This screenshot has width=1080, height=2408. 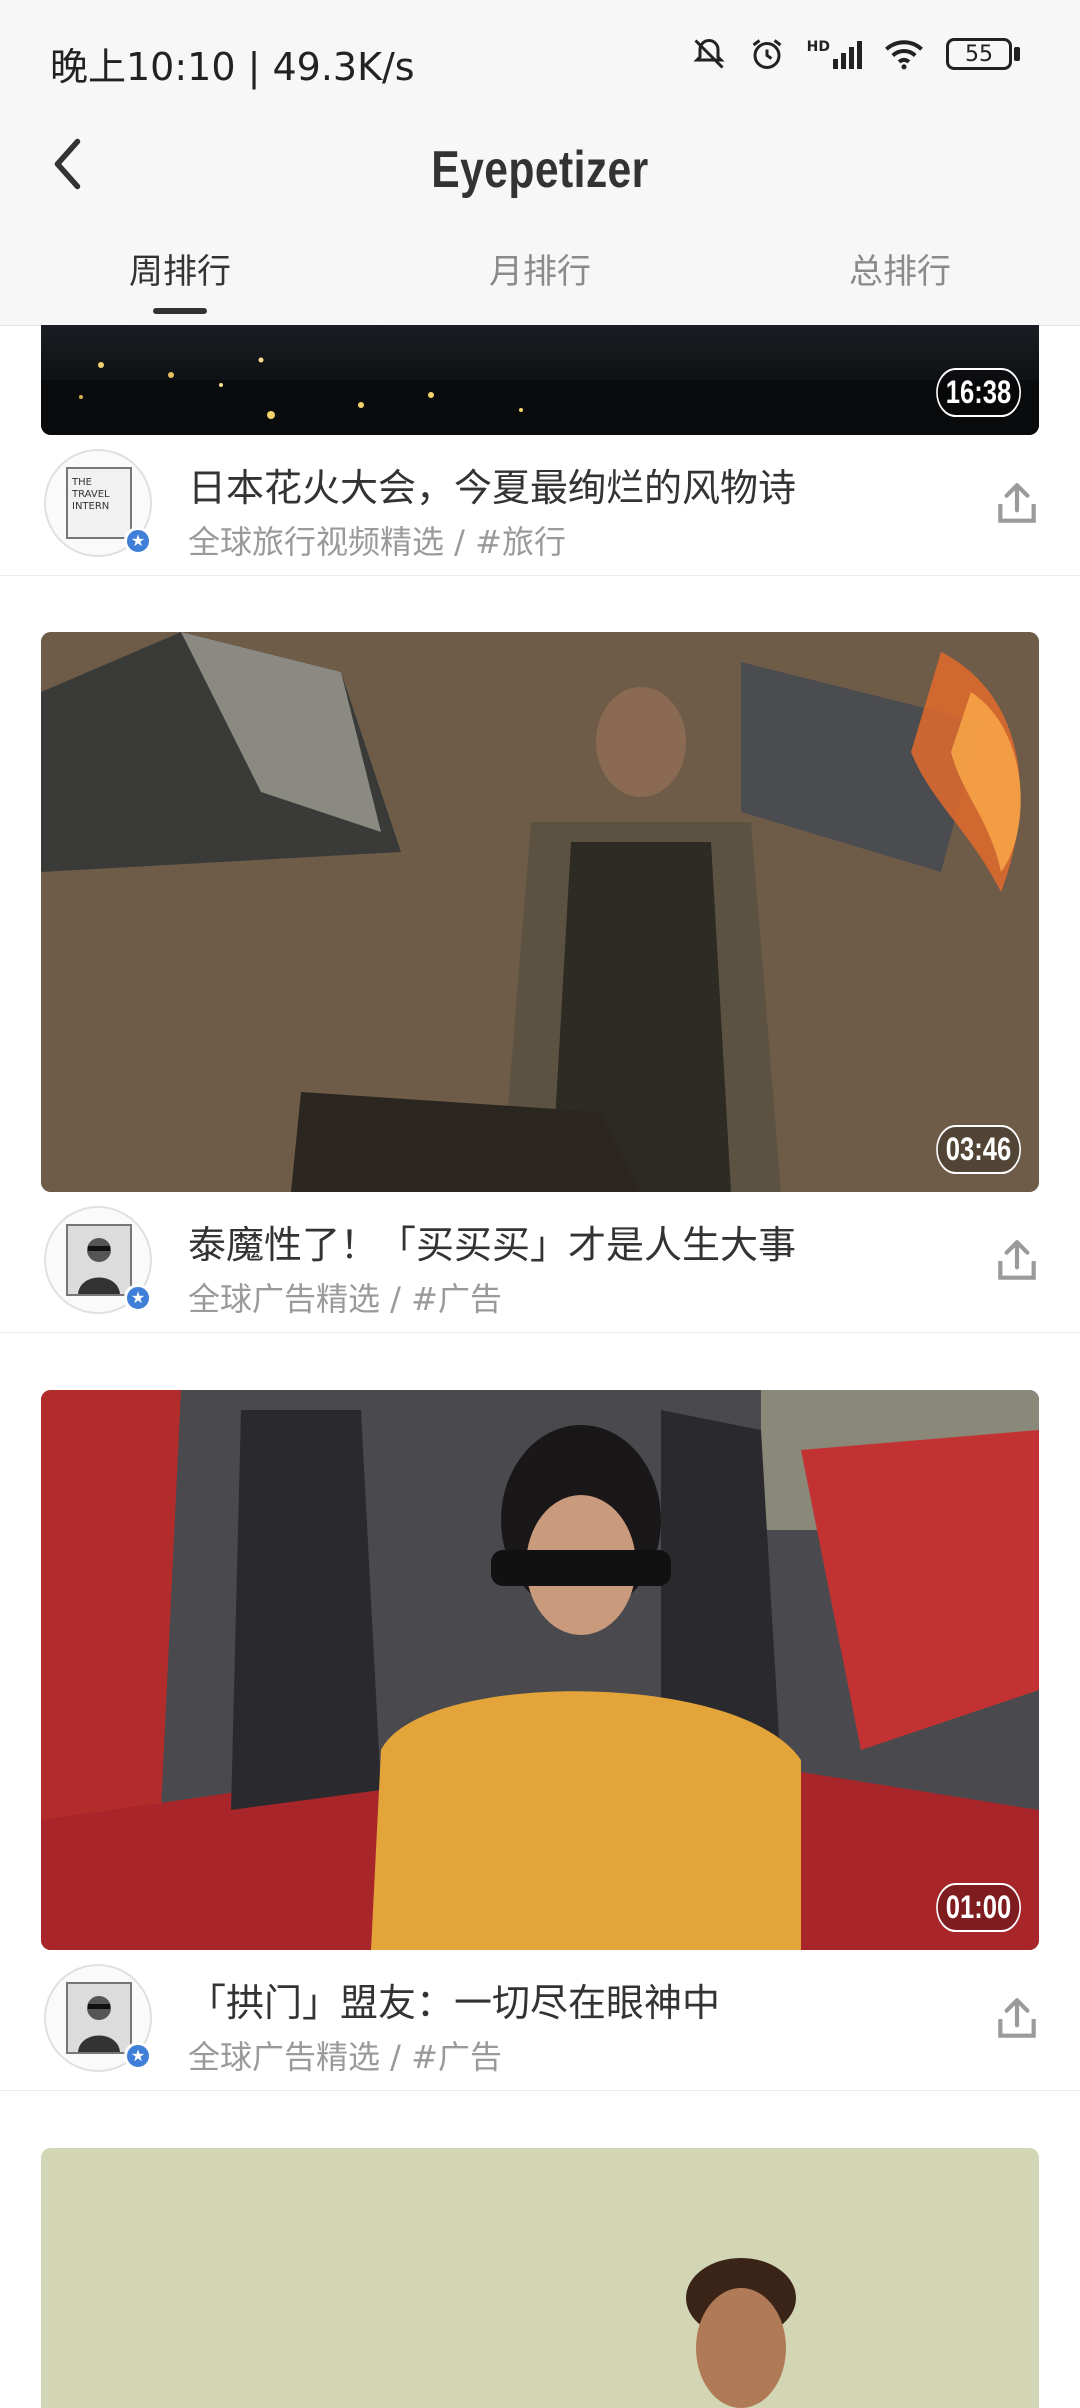 I want to click on status-time-speed: 晚上10:10 | 49.3K/s, so click(x=232, y=67).